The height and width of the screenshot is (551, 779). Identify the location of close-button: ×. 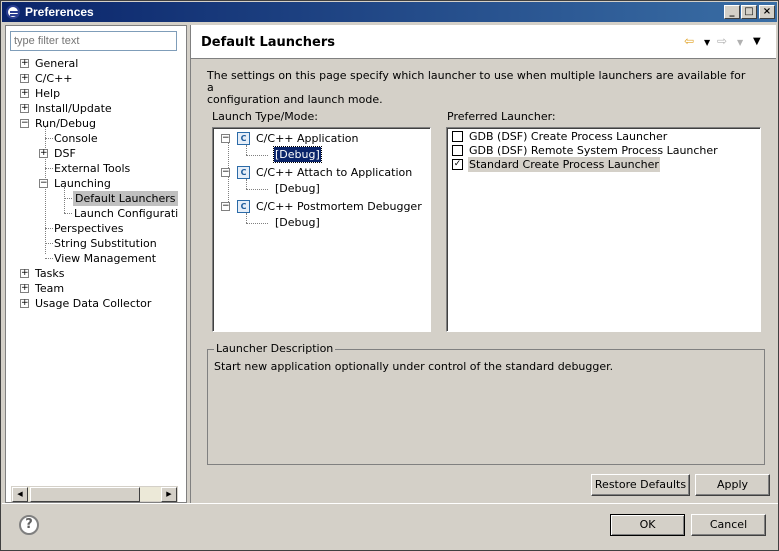
(767, 12).